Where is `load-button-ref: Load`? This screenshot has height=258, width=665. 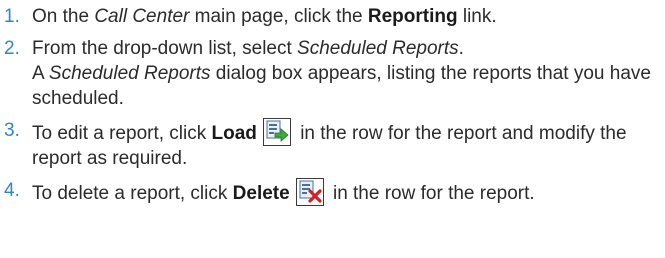 load-button-ref: Load is located at coordinates (234, 133).